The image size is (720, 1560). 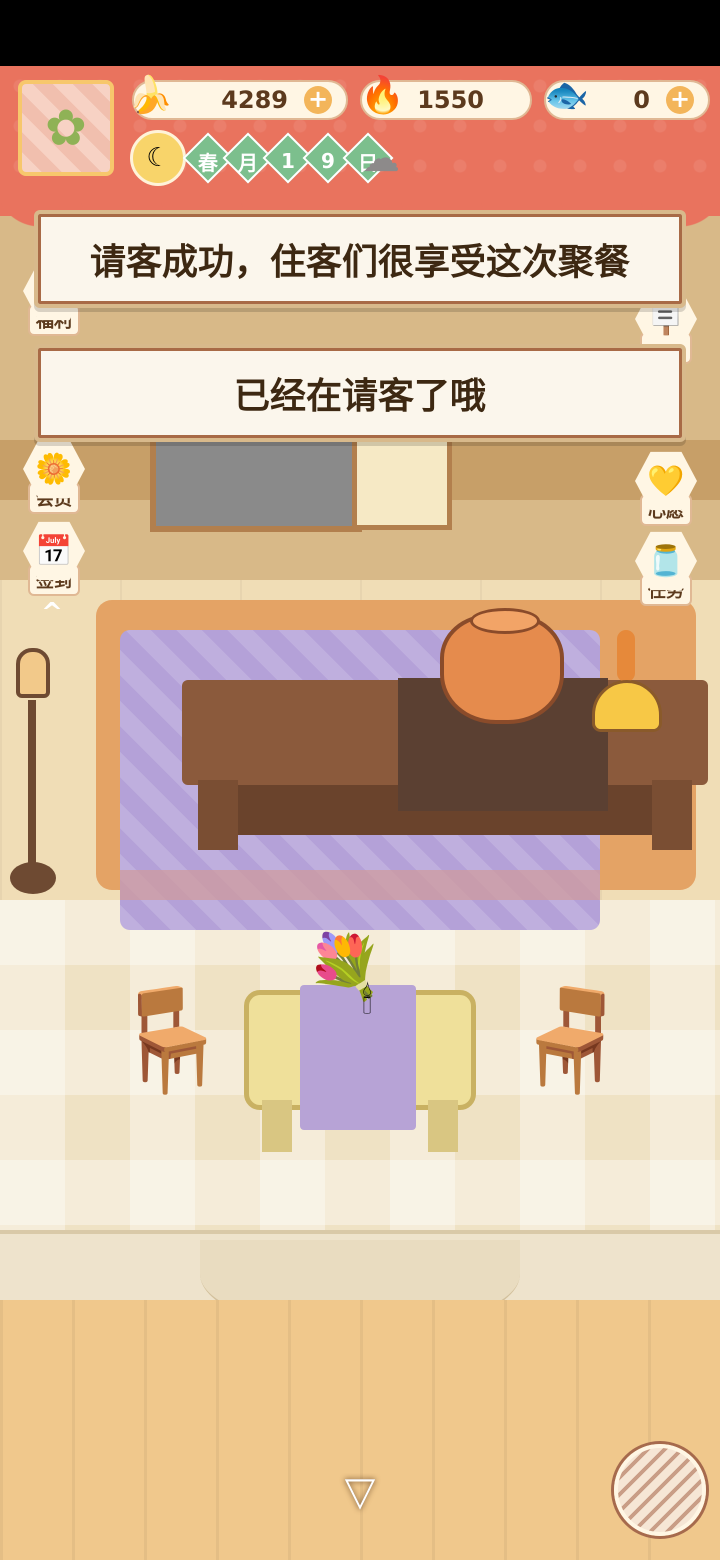 What do you see at coordinates (666, 568) in the screenshot?
I see `side-button-task: 🫙 任务` at bounding box center [666, 568].